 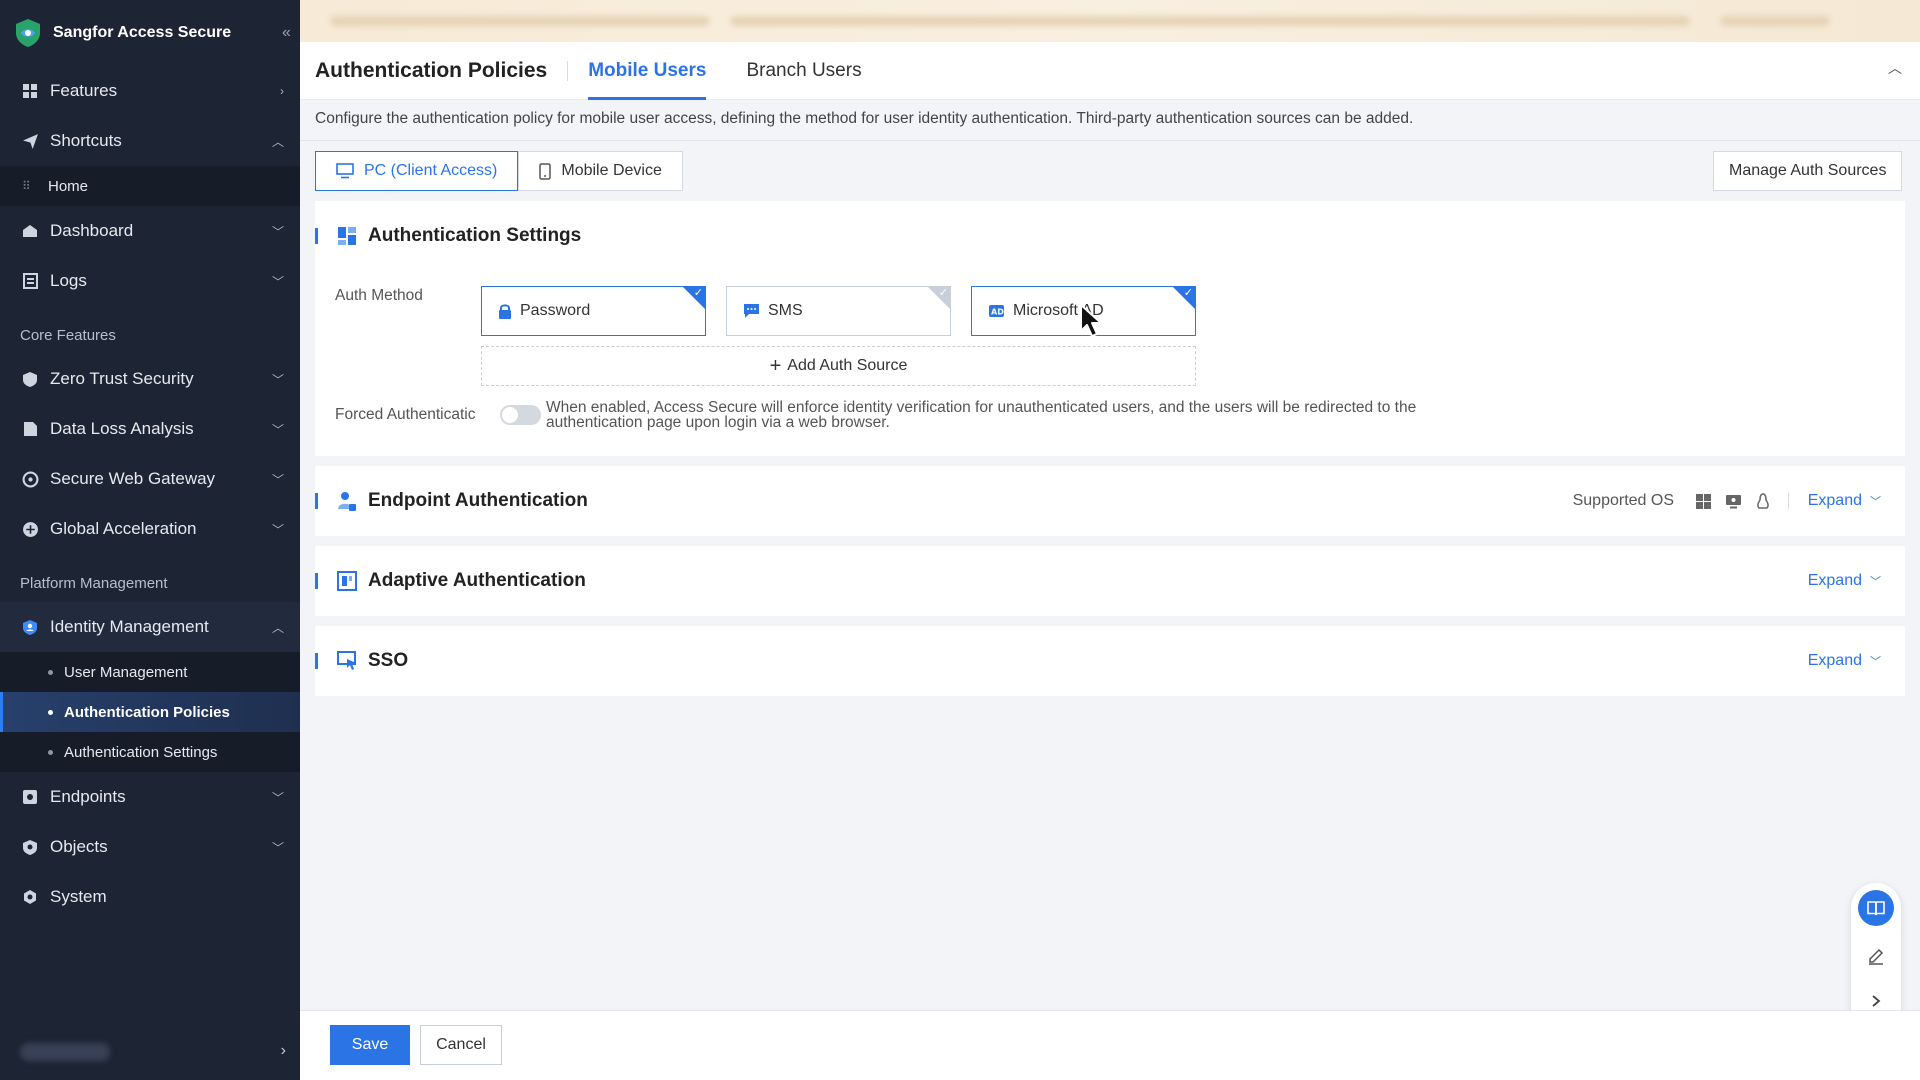 What do you see at coordinates (30, 627) in the screenshot?
I see `identity-icon` at bounding box center [30, 627].